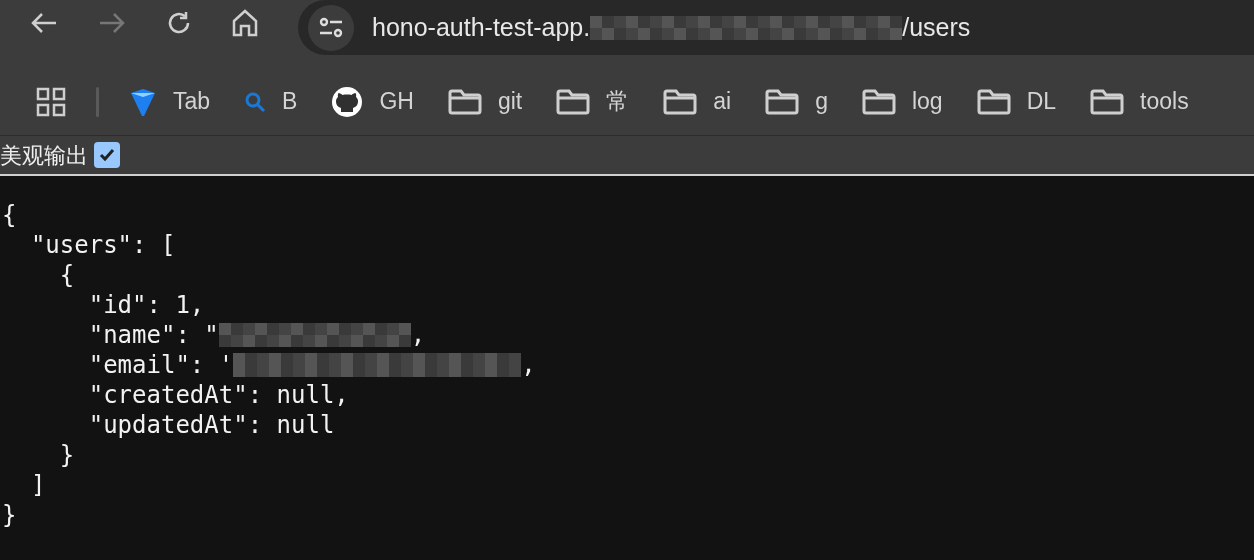 This screenshot has width=1254, height=560. What do you see at coordinates (1139, 101) in the screenshot?
I see `bookmark-folder: tools` at bounding box center [1139, 101].